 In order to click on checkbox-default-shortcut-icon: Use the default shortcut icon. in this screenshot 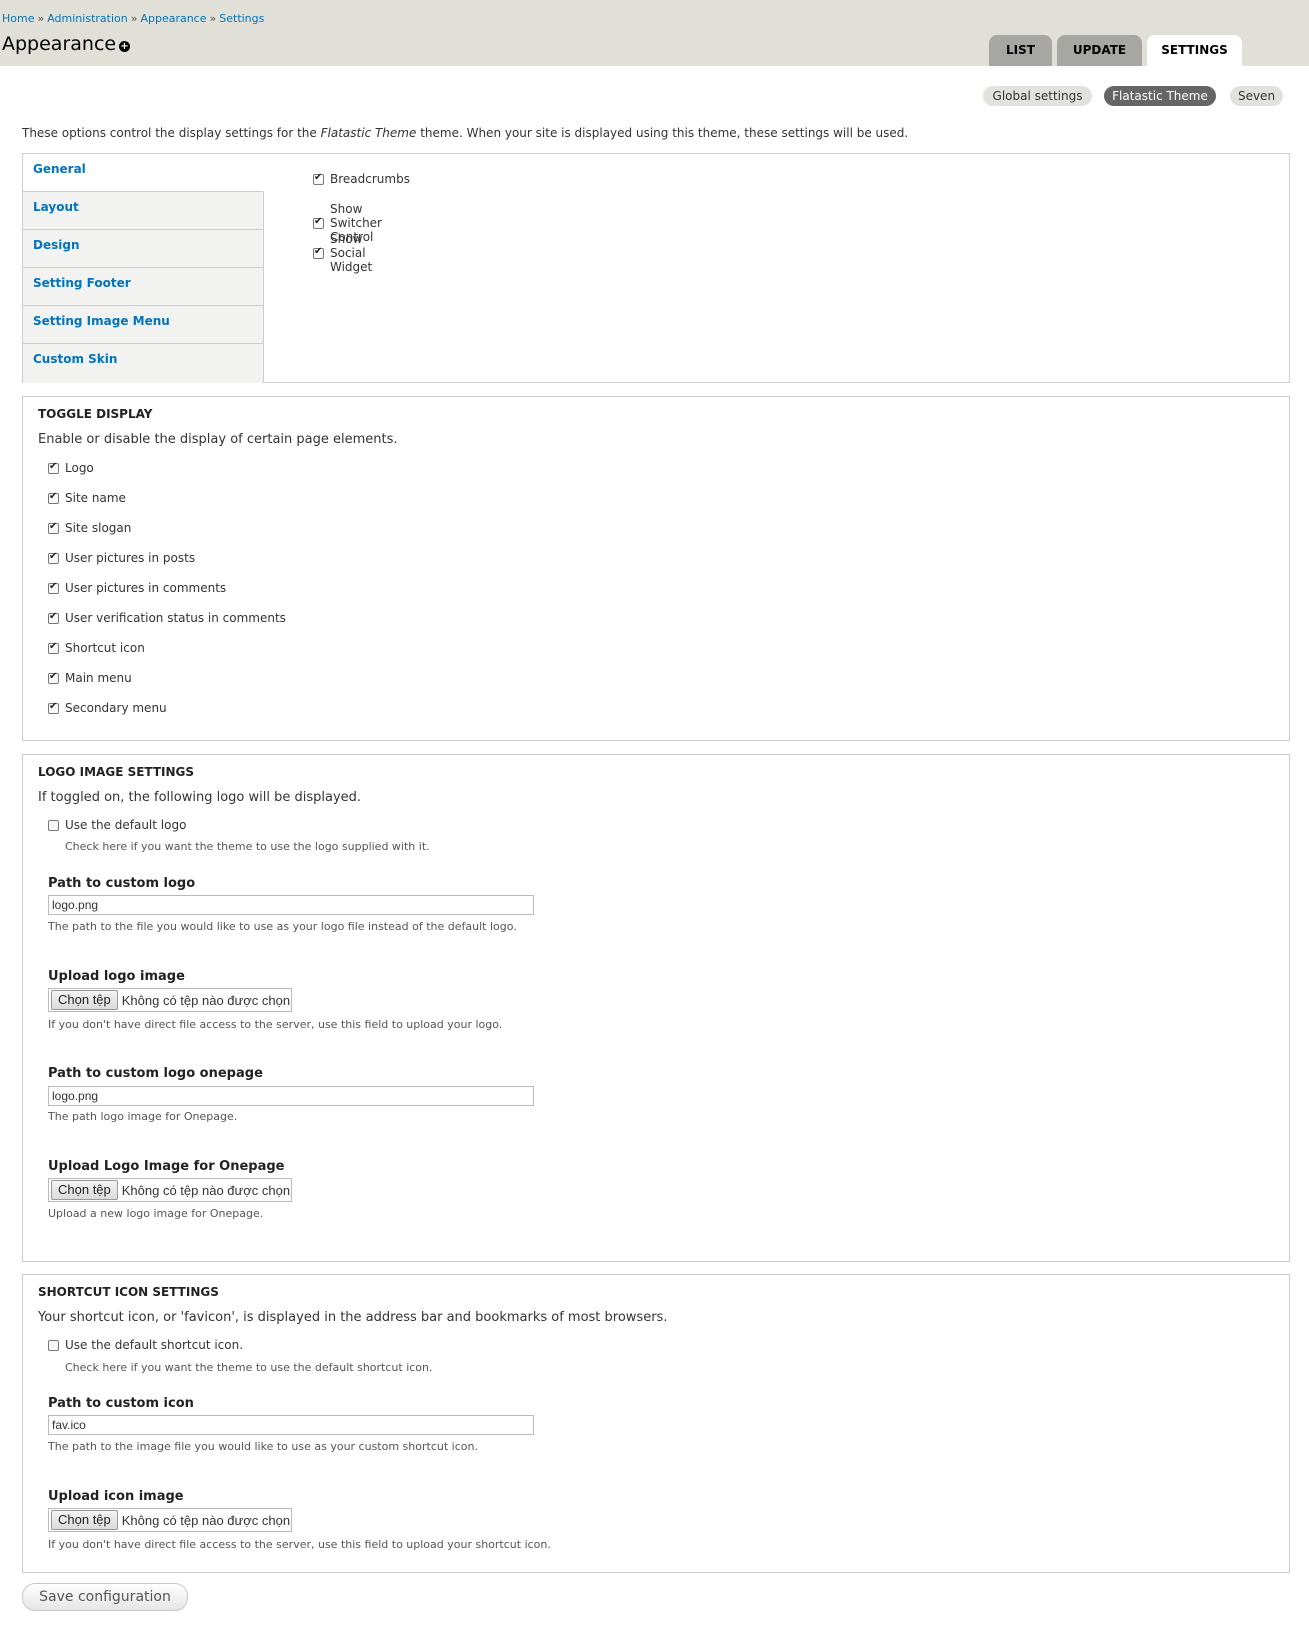, I will do `click(145, 1345)`.